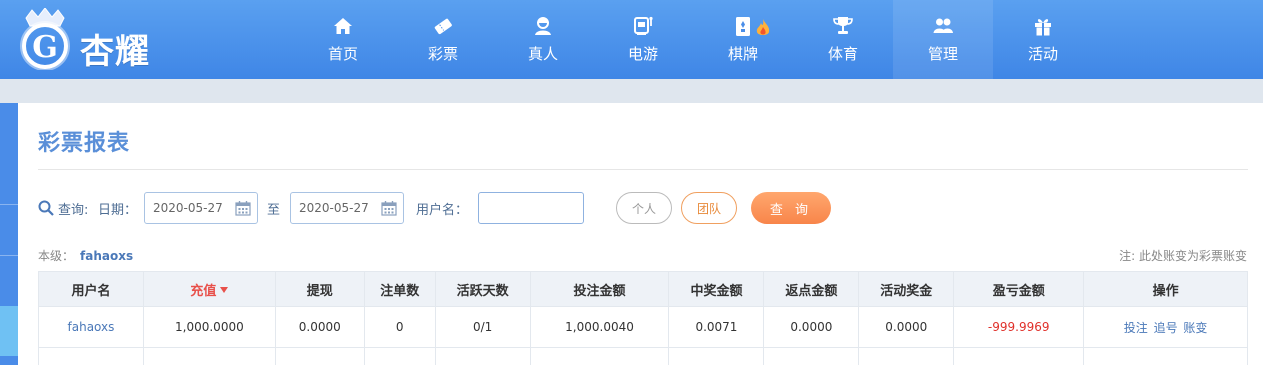 Image resolution: width=1263 pixels, height=365 pixels. I want to click on nav-label: 电游, so click(642, 54).